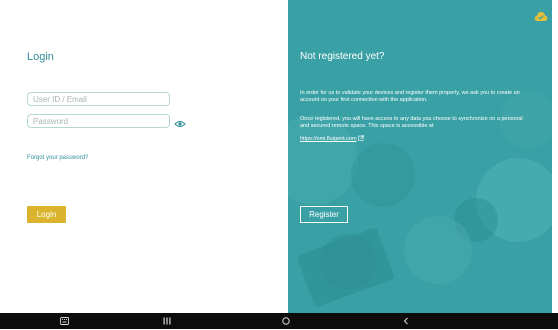  Describe the element at coordinates (46, 214) in the screenshot. I see `login-button: Login` at that location.